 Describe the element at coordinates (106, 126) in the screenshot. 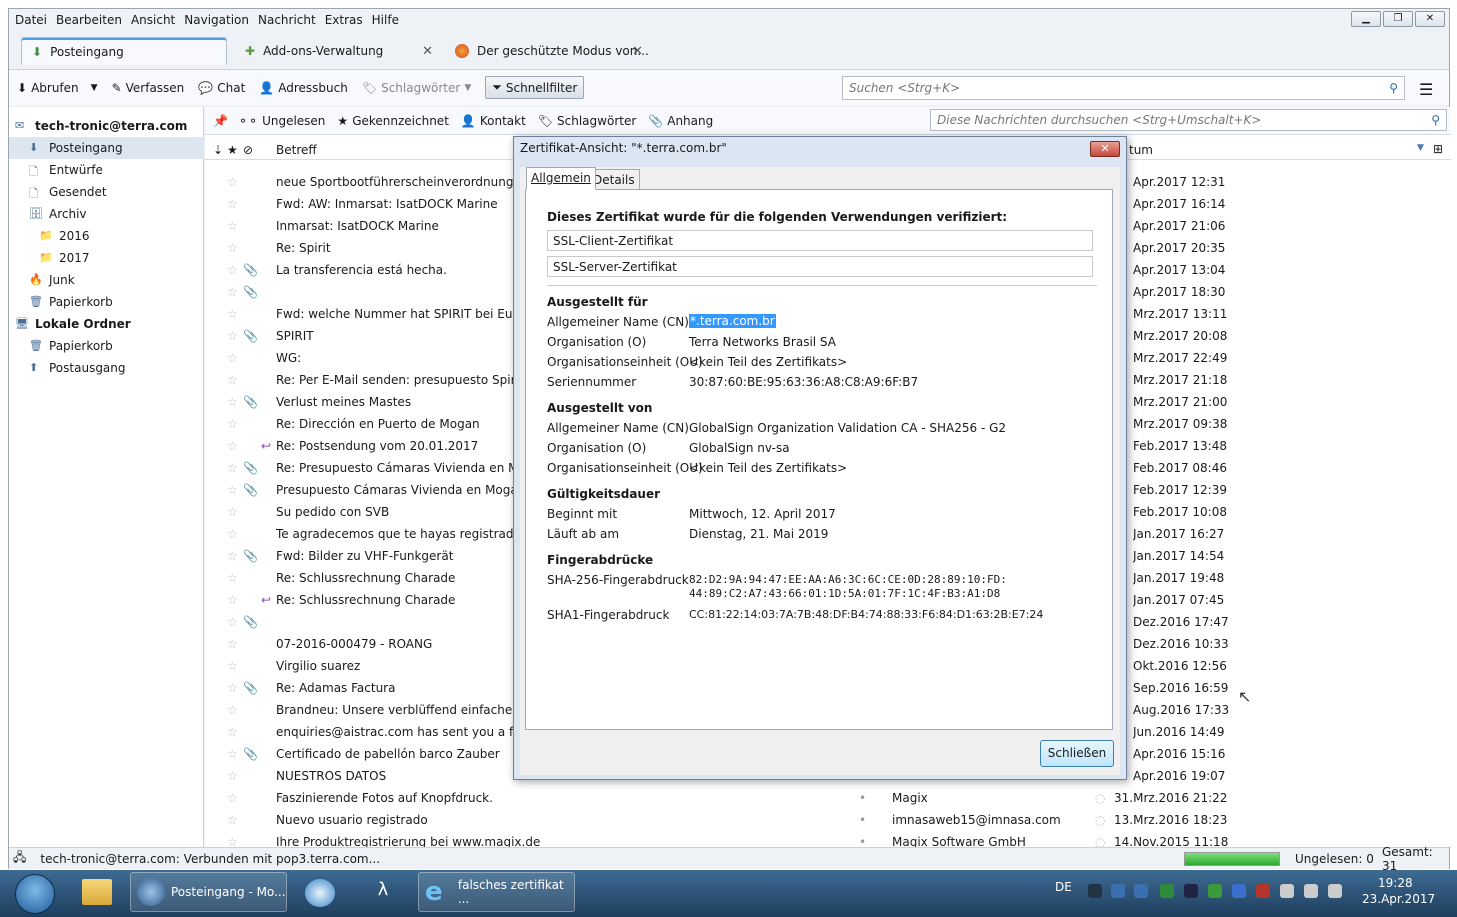

I see `folder-item: ✉ tech-tronic@terra.com` at that location.